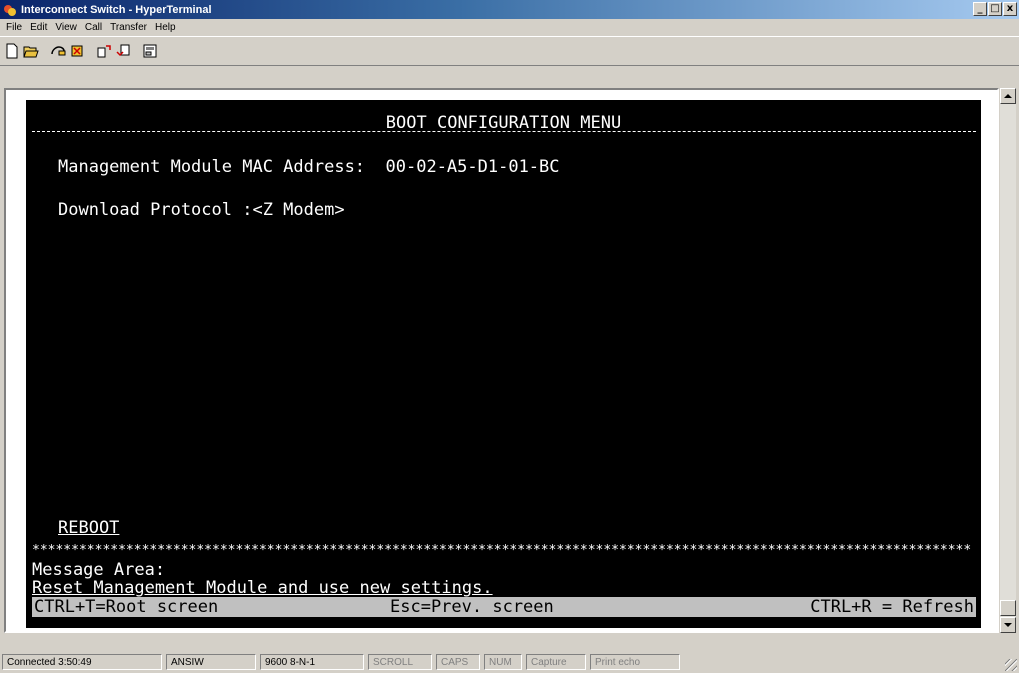  What do you see at coordinates (116, 9) in the screenshot?
I see `window-title: Interconnect Switch - HyperTerminal` at bounding box center [116, 9].